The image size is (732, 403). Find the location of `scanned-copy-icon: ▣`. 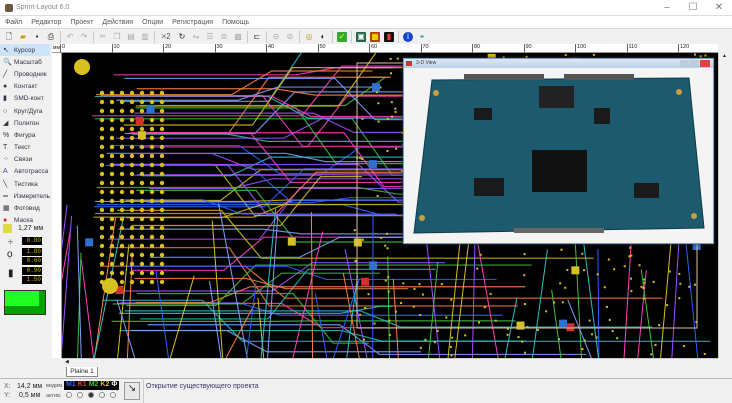

scanned-copy-icon: ▣ is located at coordinates (361, 37).